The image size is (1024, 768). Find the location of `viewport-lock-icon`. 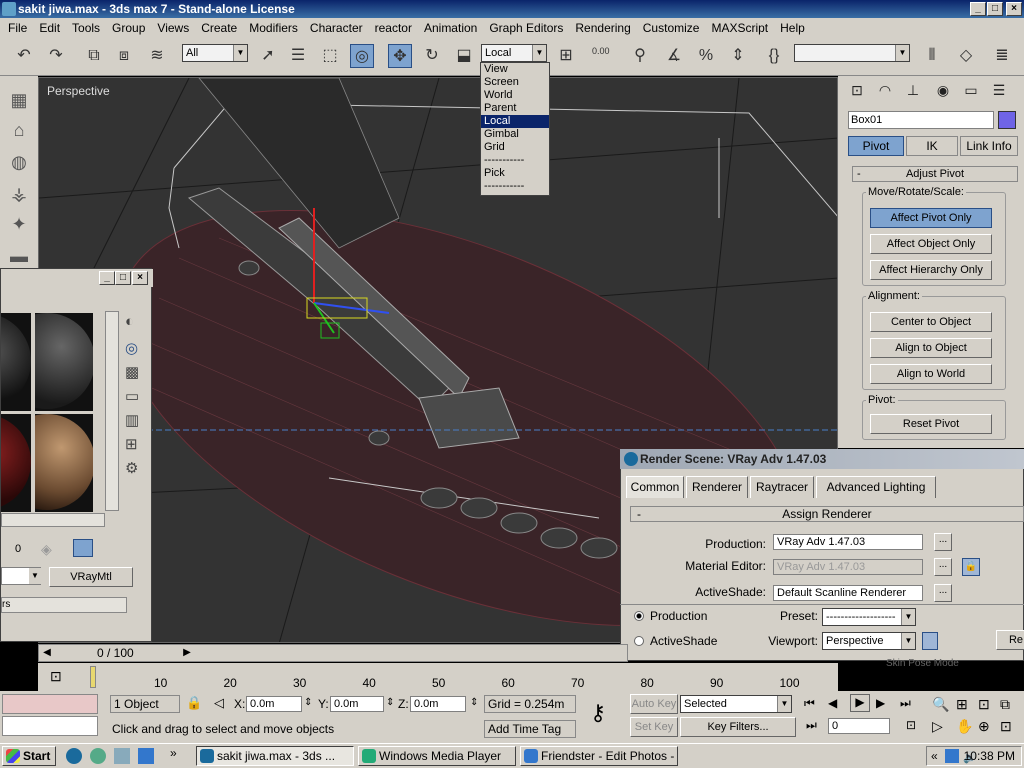

viewport-lock-icon is located at coordinates (930, 641).